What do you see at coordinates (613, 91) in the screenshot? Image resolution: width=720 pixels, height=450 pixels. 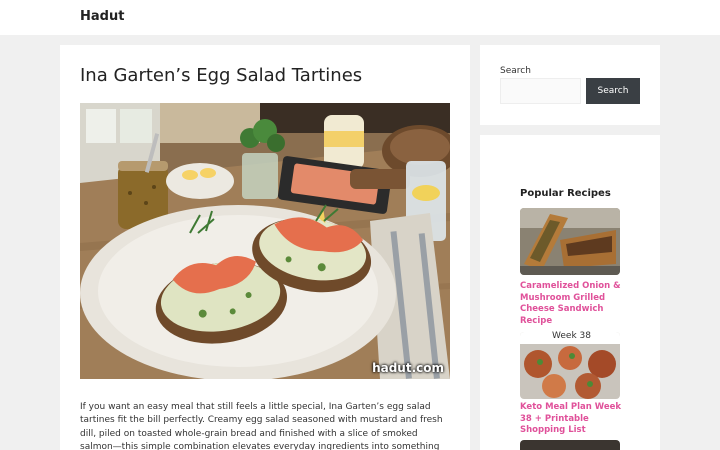 I see `search-button: Search` at bounding box center [613, 91].